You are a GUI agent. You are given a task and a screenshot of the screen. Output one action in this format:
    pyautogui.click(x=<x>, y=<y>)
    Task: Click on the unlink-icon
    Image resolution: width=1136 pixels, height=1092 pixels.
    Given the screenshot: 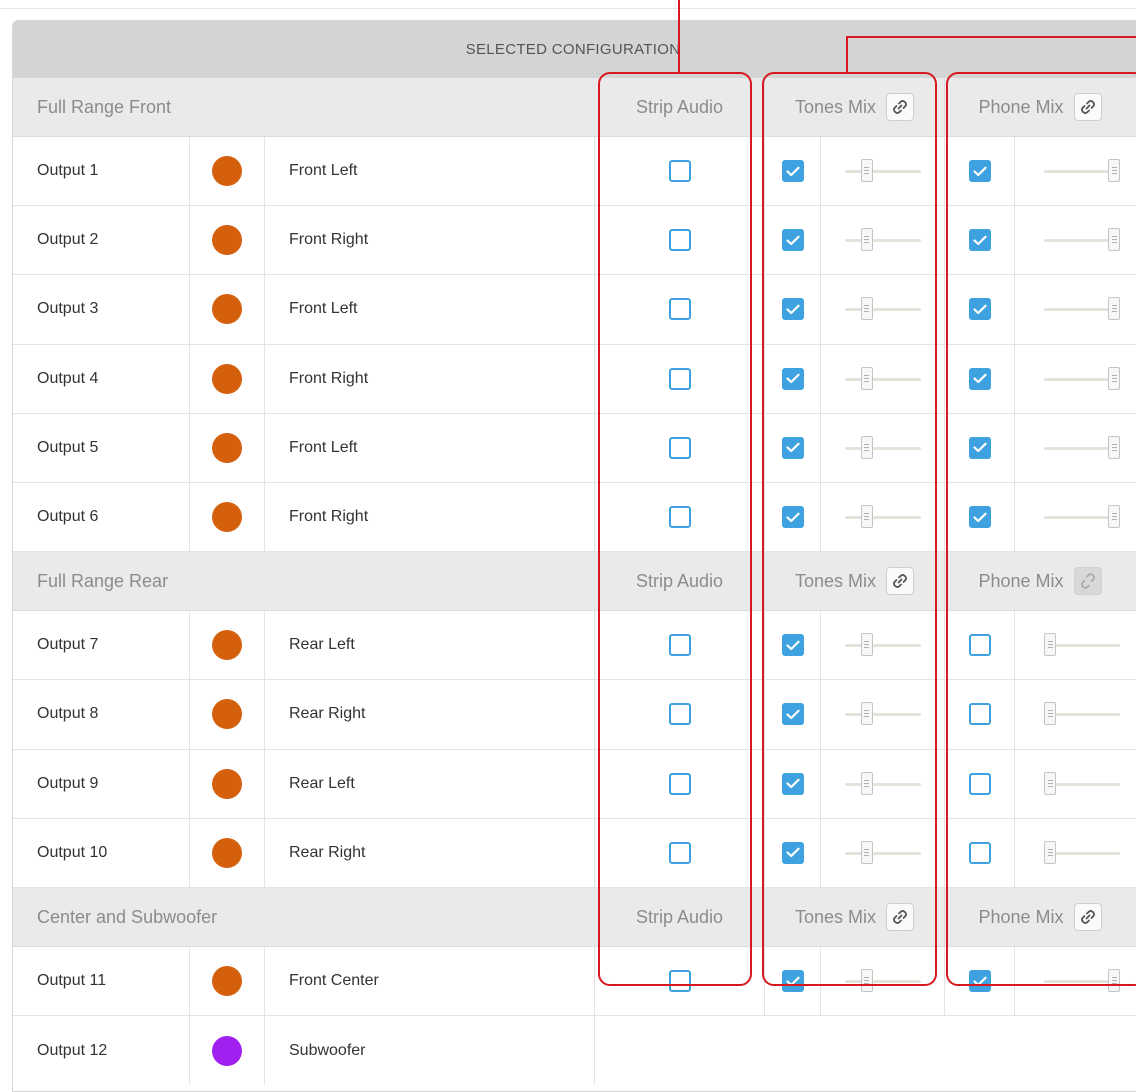 What is the action you would take?
    pyautogui.click(x=1087, y=581)
    